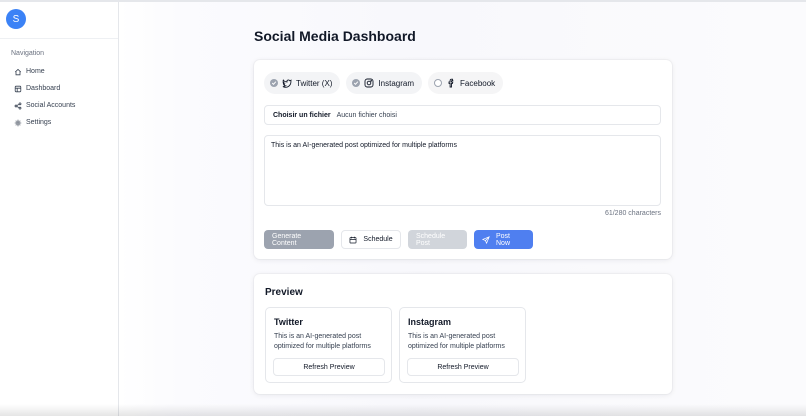 The image size is (806, 416). I want to click on calendar-icon, so click(353, 240).